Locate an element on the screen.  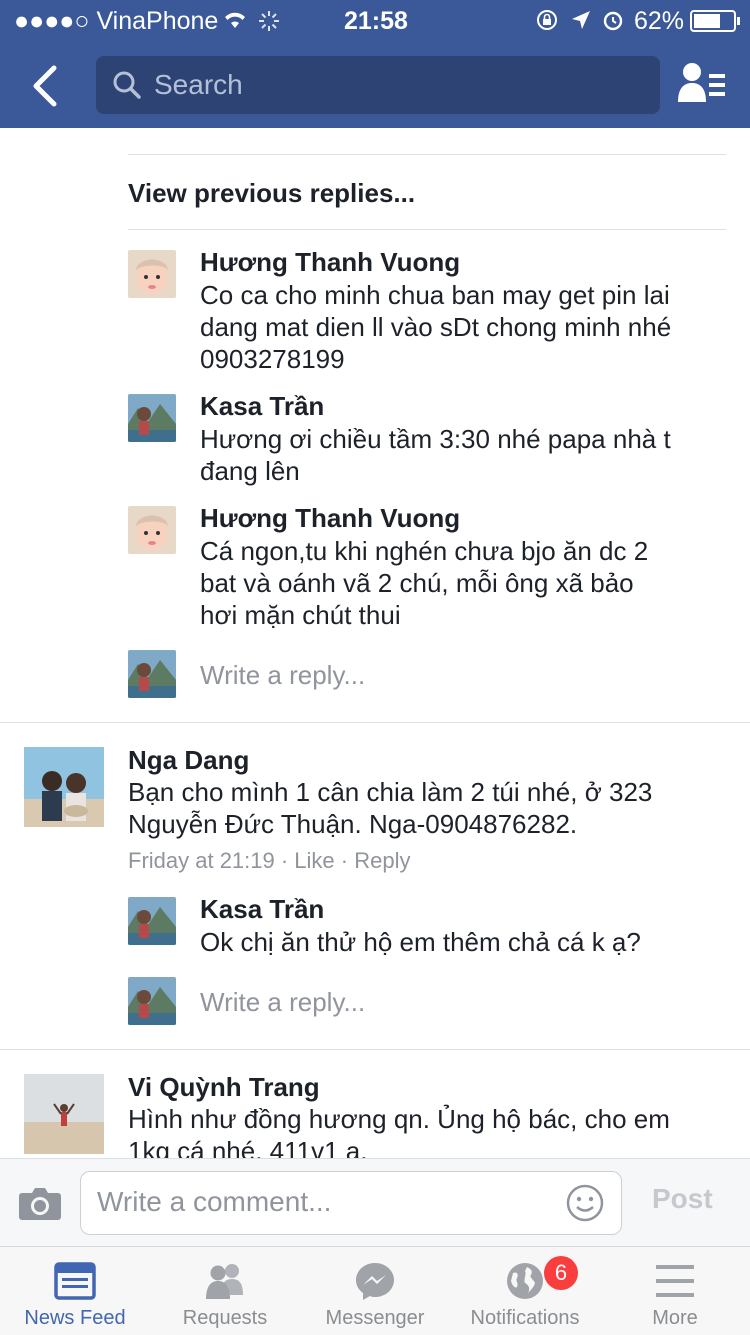
location-icon is located at coordinates (581, 20).